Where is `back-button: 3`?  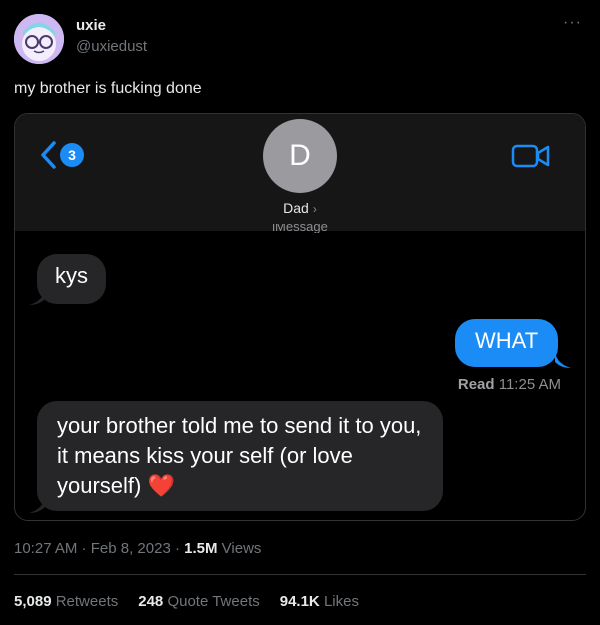
back-button: 3 is located at coordinates (61, 155).